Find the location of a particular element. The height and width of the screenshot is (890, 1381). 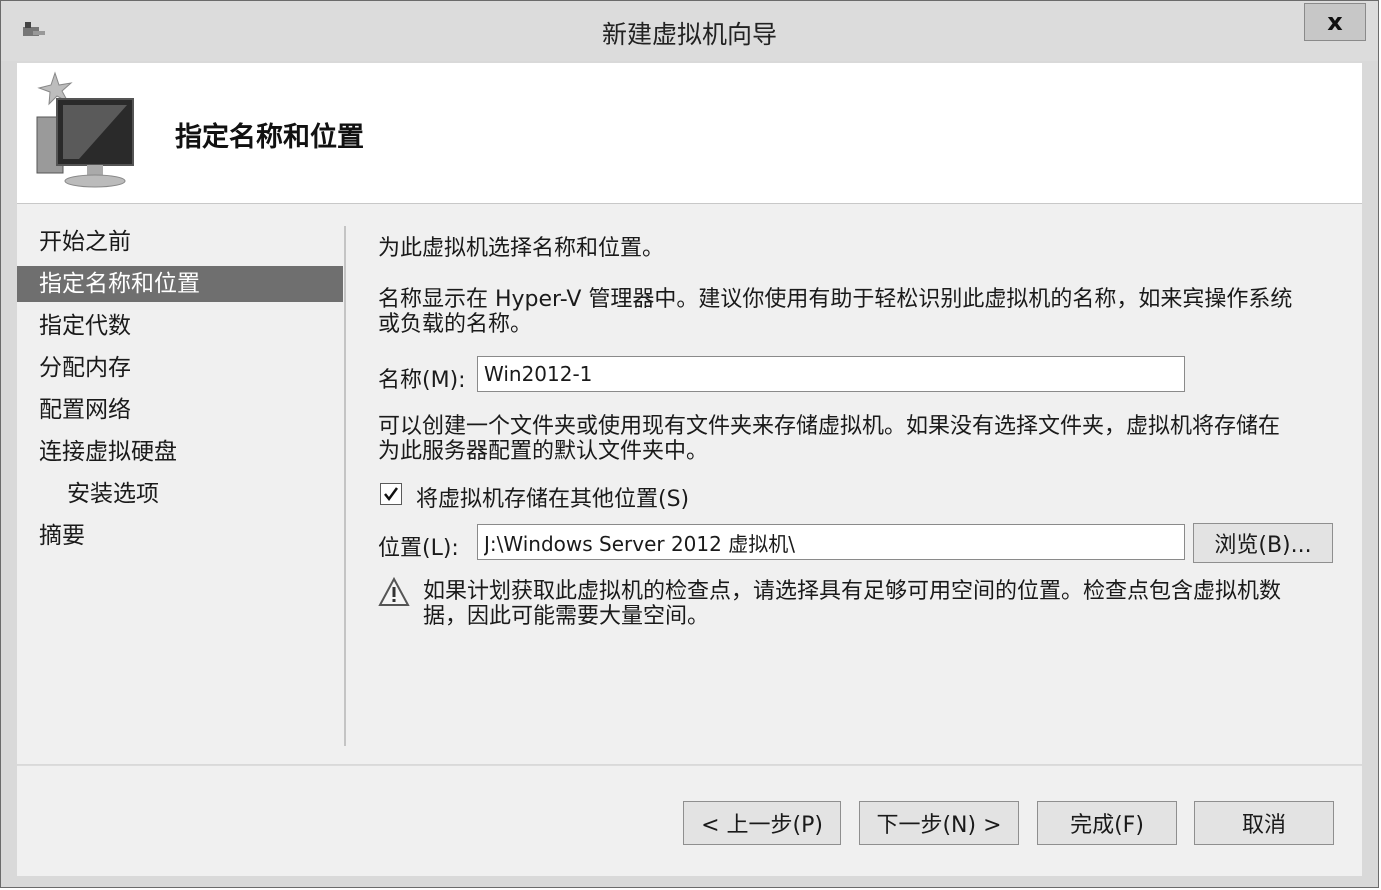

title-bar: 新建虚拟机向导 x is located at coordinates (689, 31).